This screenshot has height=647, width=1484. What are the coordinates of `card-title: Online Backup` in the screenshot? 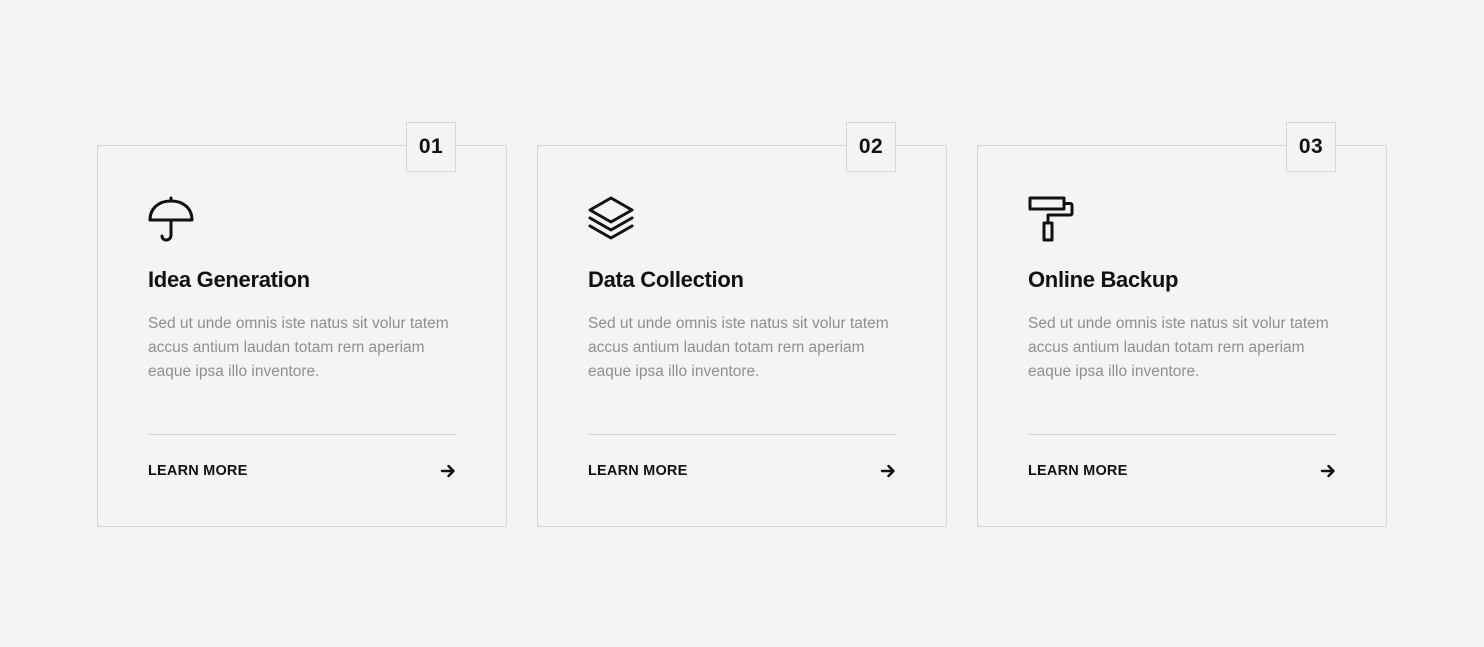 It's located at (1103, 279).